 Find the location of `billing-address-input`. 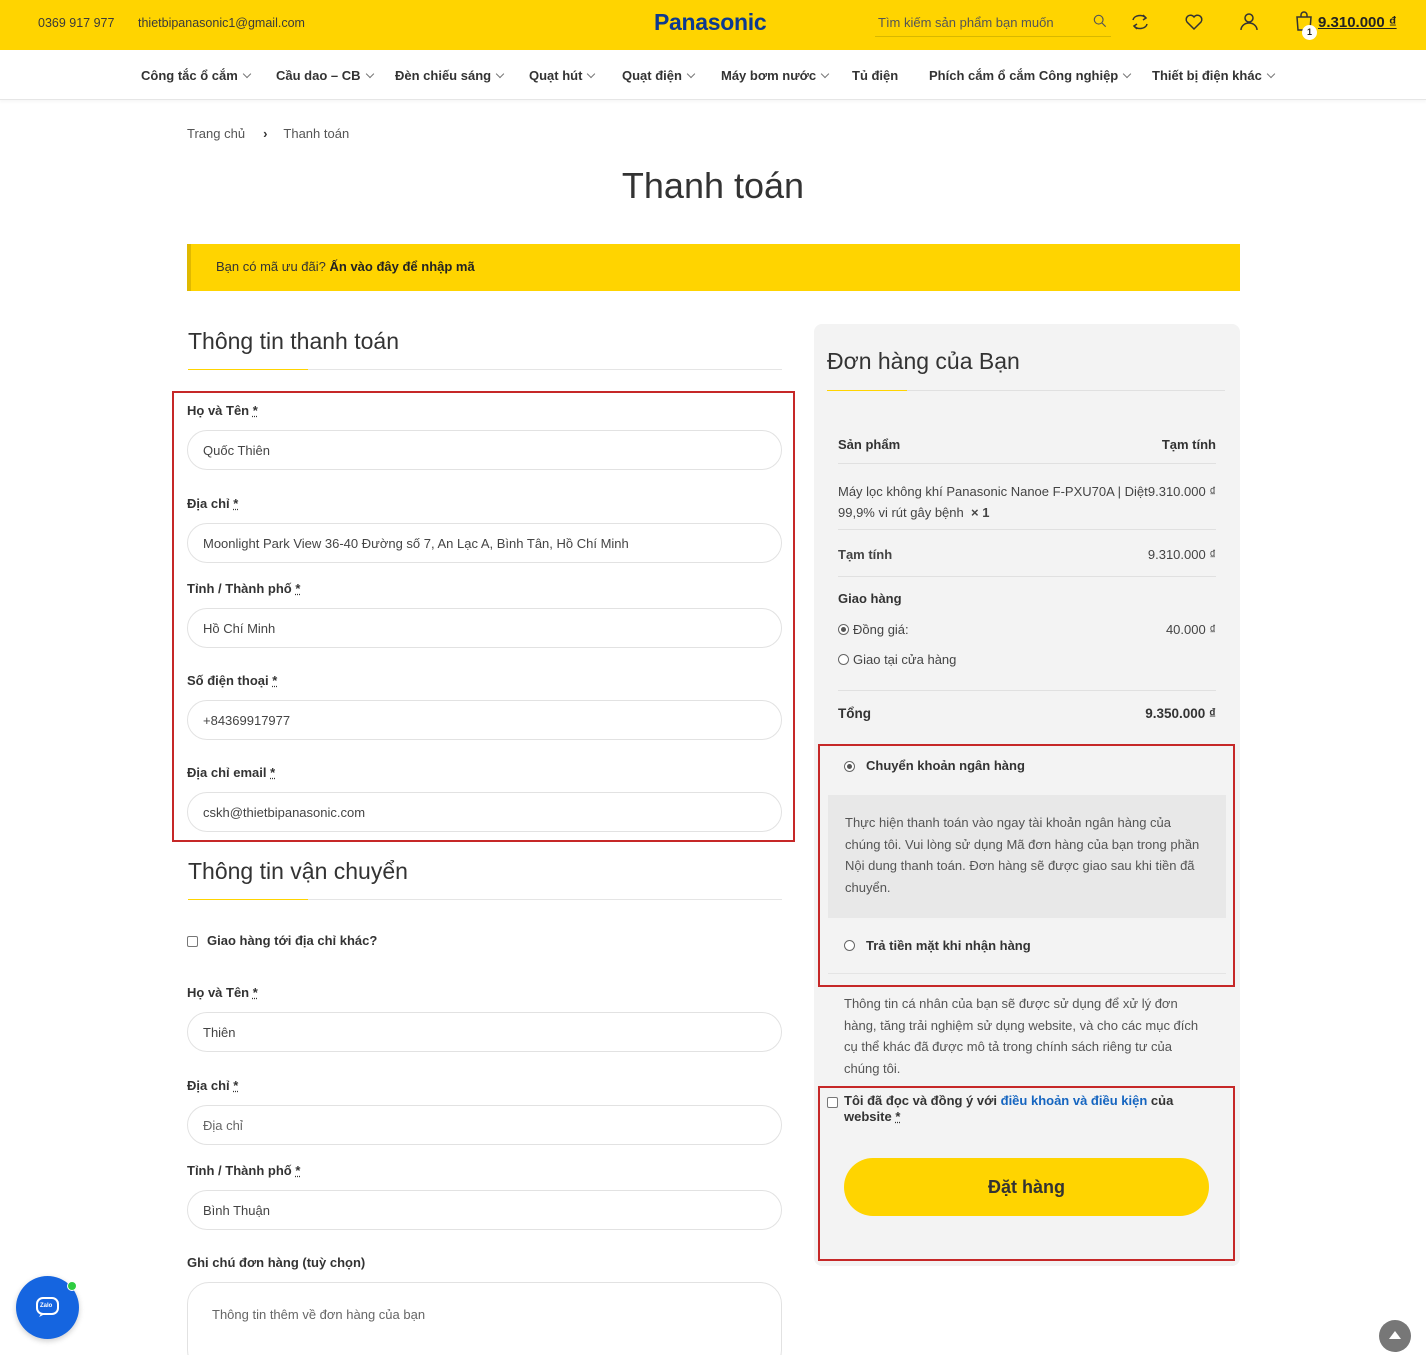

billing-address-input is located at coordinates (484, 543).